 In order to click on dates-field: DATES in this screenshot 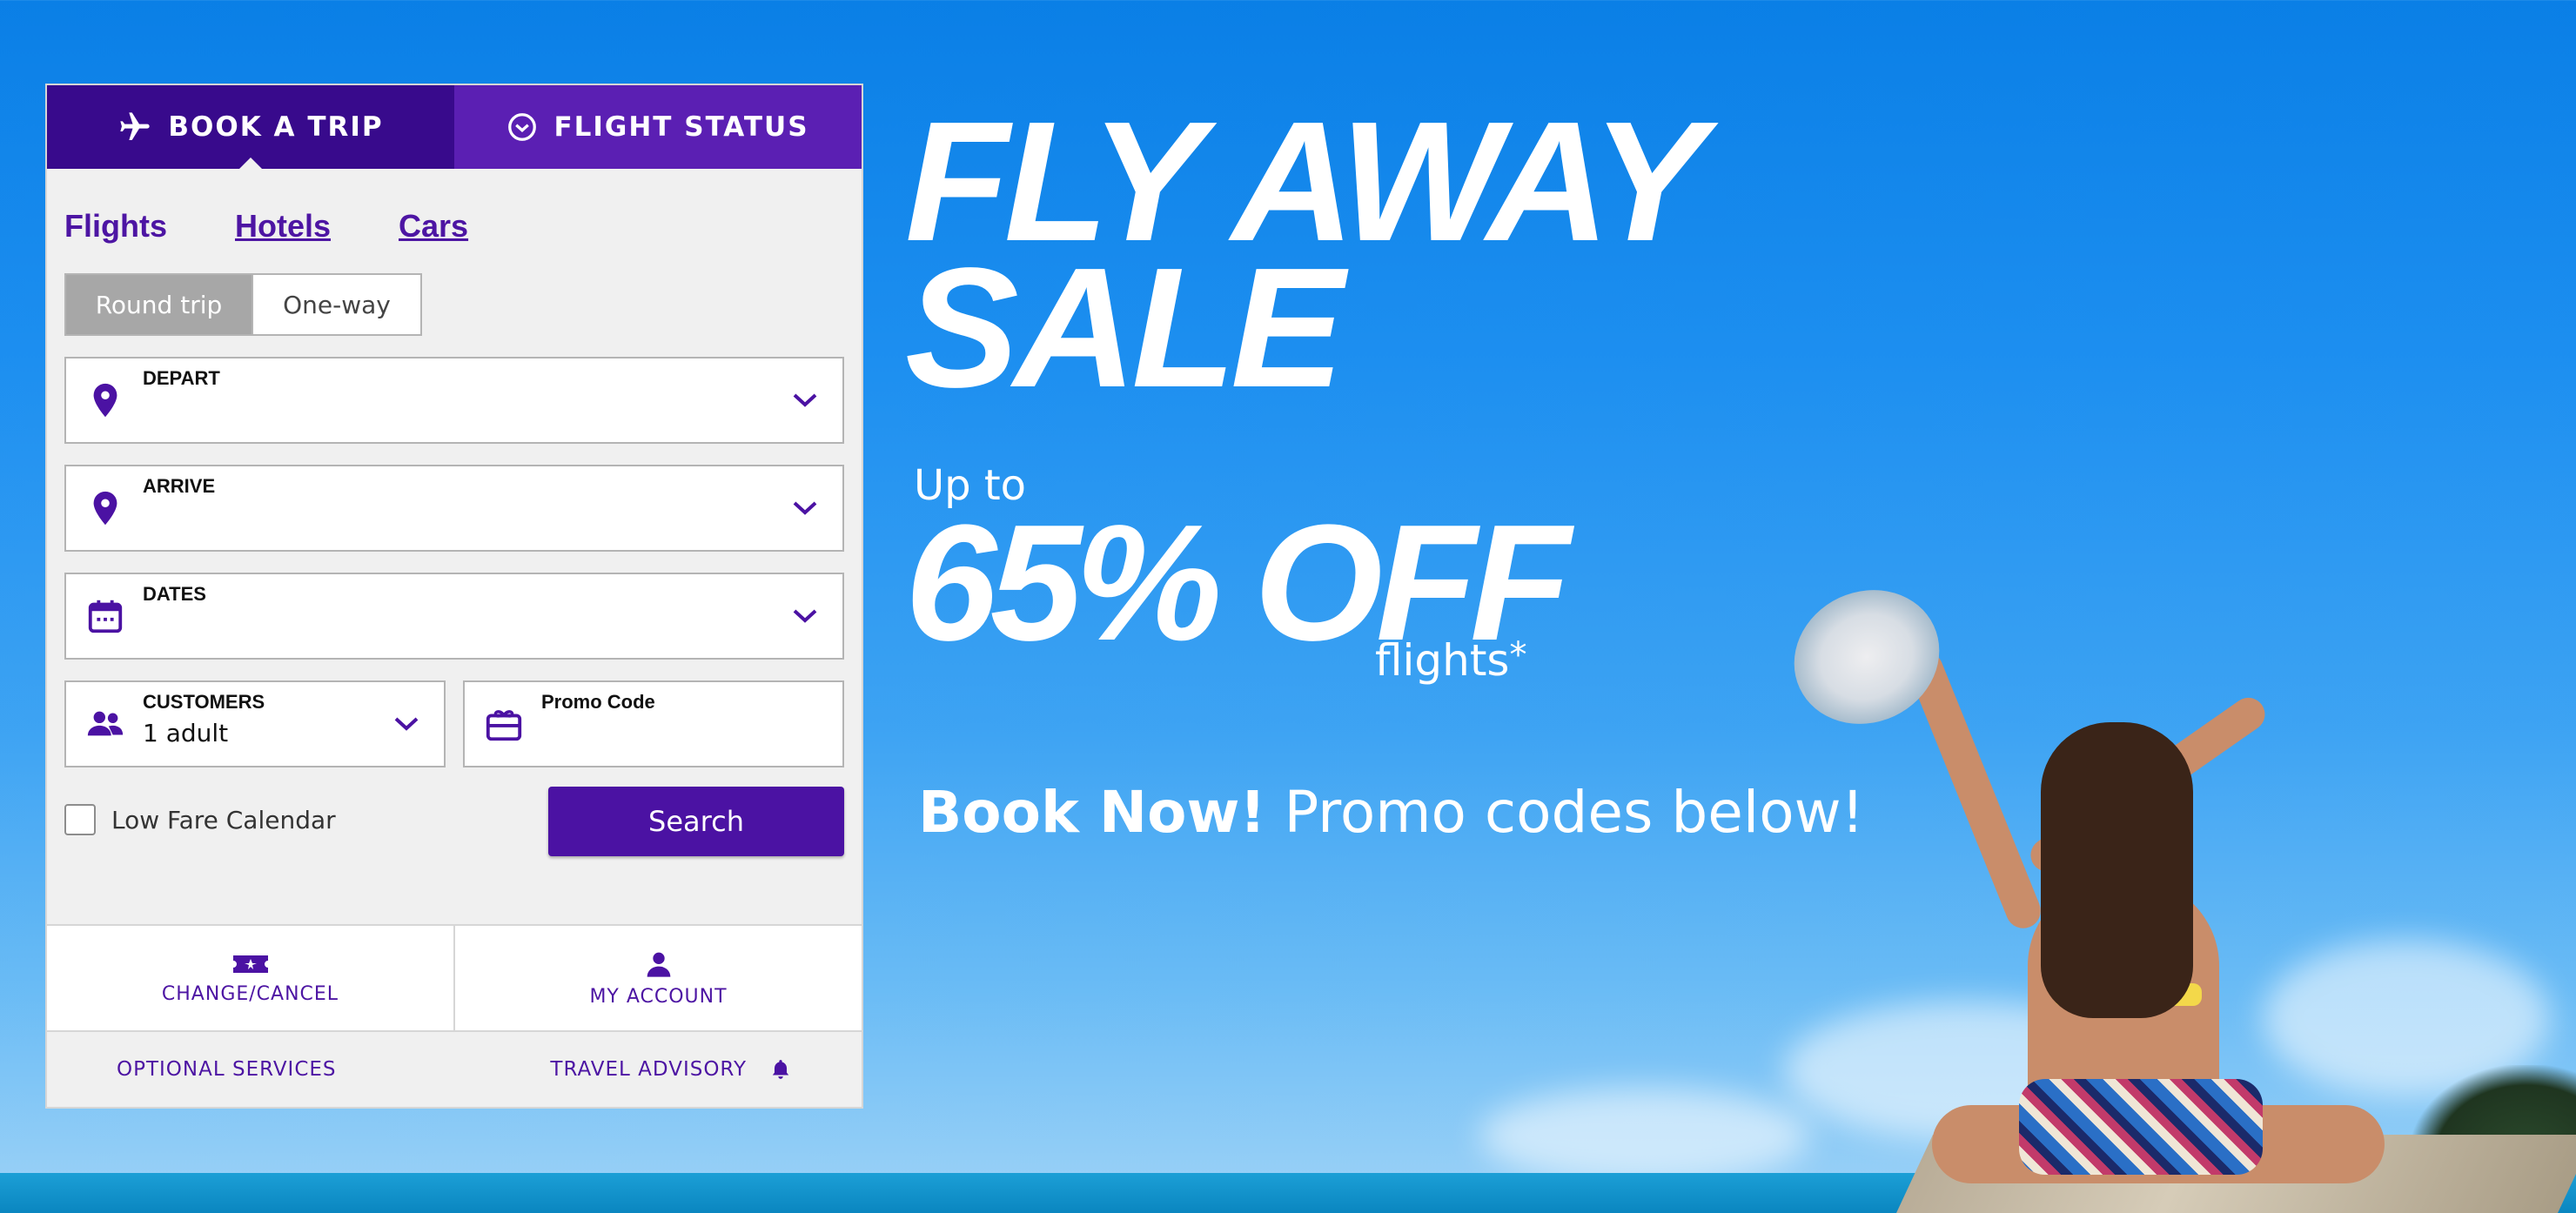, I will do `click(454, 616)`.